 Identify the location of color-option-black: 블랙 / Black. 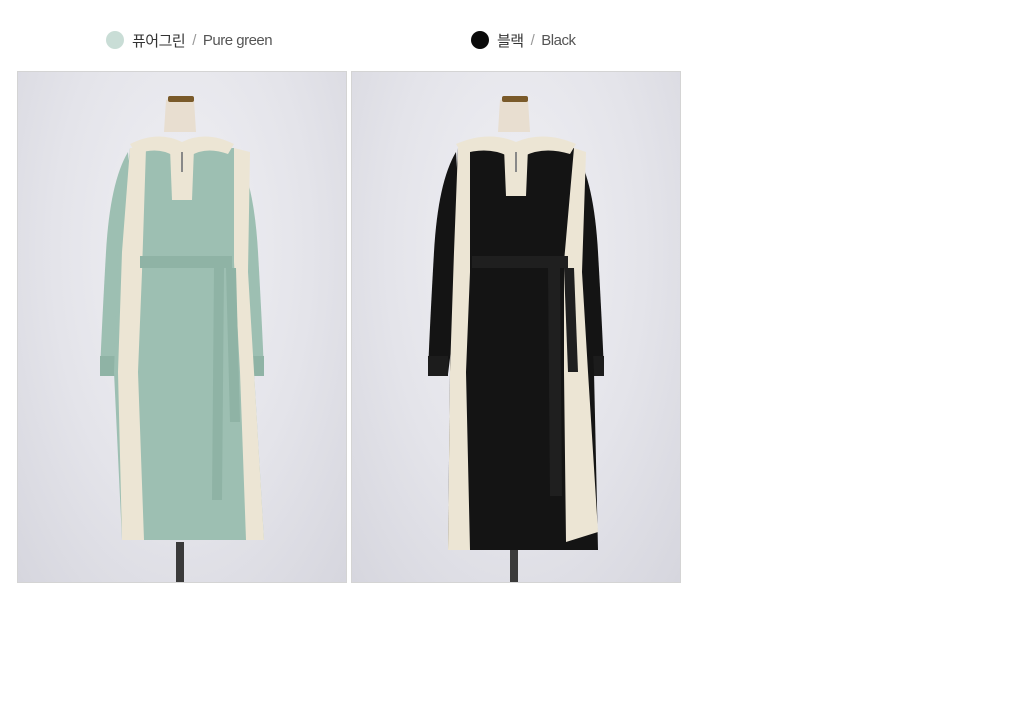
(523, 40).